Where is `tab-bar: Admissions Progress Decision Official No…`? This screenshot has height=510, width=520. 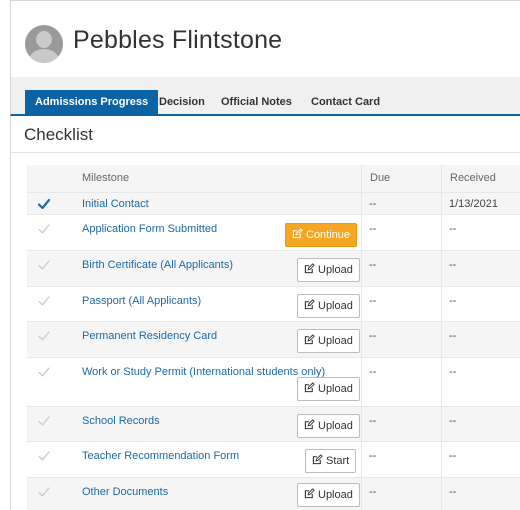 tab-bar: Admissions Progress Decision Official No… is located at coordinates (265, 96).